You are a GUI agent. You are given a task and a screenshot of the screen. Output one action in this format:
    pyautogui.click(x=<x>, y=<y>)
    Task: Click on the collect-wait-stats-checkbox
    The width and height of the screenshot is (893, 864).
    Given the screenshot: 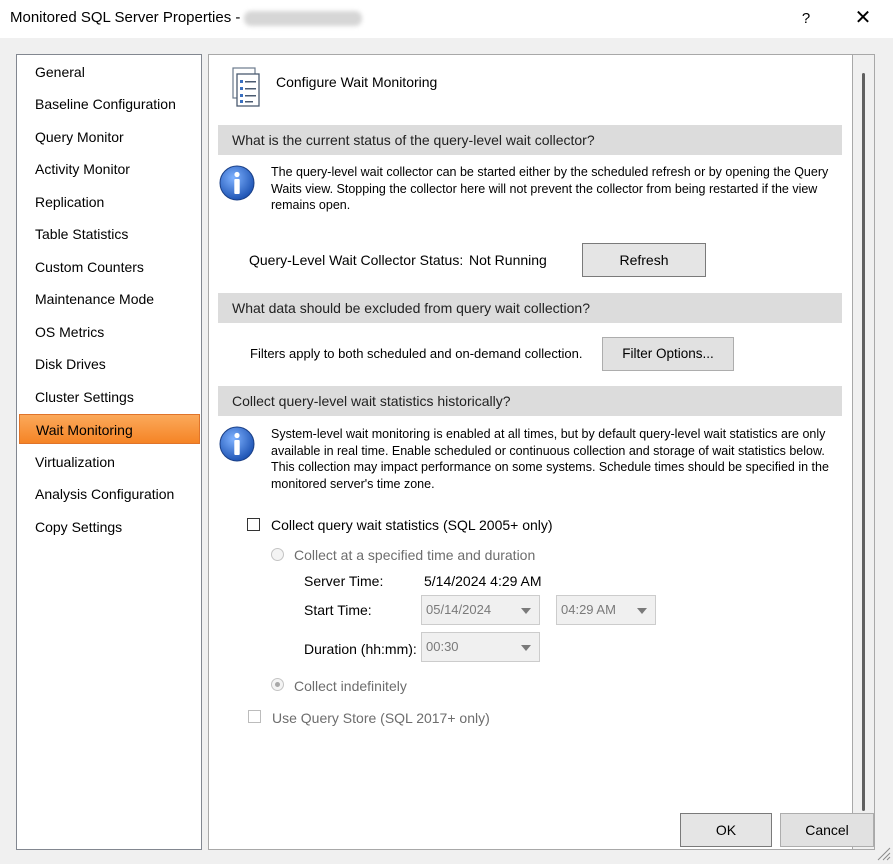 What is the action you would take?
    pyautogui.click(x=253, y=524)
    